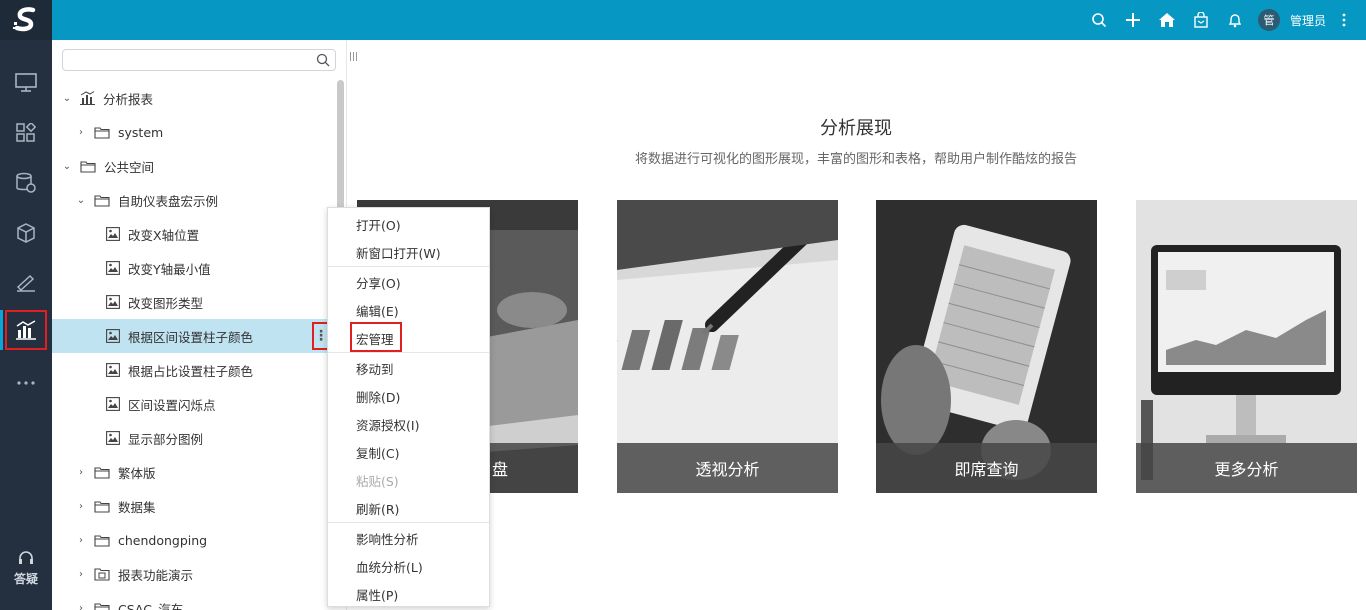 The height and width of the screenshot is (610, 1366). Describe the element at coordinates (26, 20) in the screenshot. I see `app-logo` at that location.